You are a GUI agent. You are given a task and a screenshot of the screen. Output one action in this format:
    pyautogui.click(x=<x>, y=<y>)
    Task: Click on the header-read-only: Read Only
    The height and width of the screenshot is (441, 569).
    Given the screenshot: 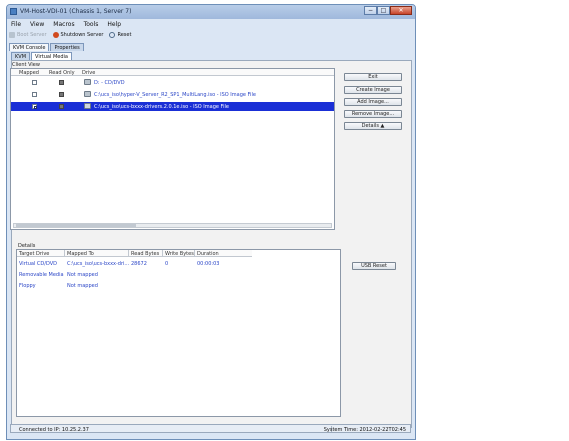 What is the action you would take?
    pyautogui.click(x=62, y=73)
    